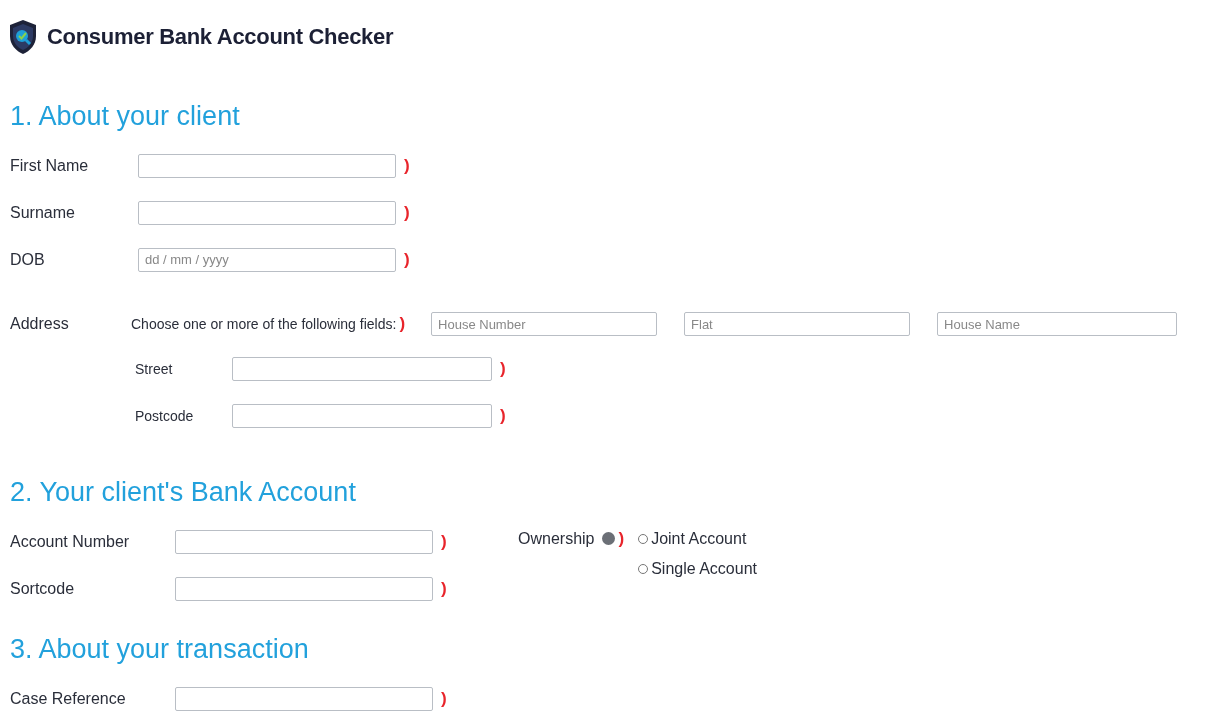  What do you see at coordinates (40, 324) in the screenshot?
I see `field-label: Address` at bounding box center [40, 324].